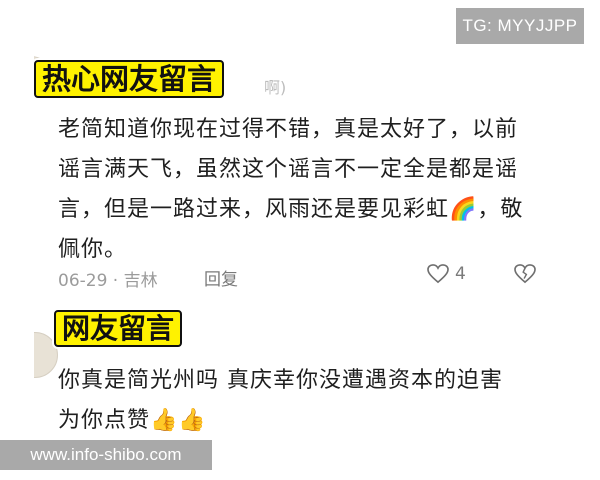 Image resolution: width=600 pixels, height=480 pixels. I want to click on broken-heart-icon, so click(525, 274).